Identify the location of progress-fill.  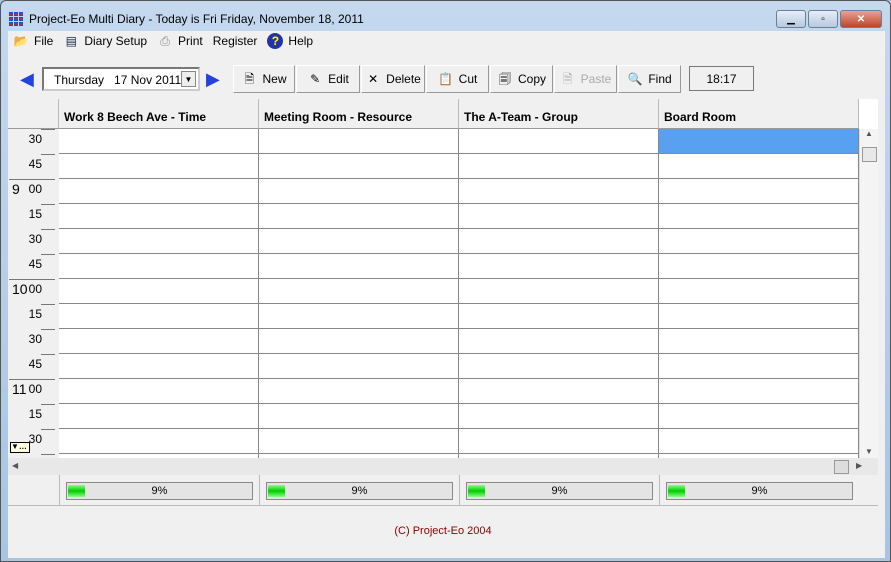
(676, 491).